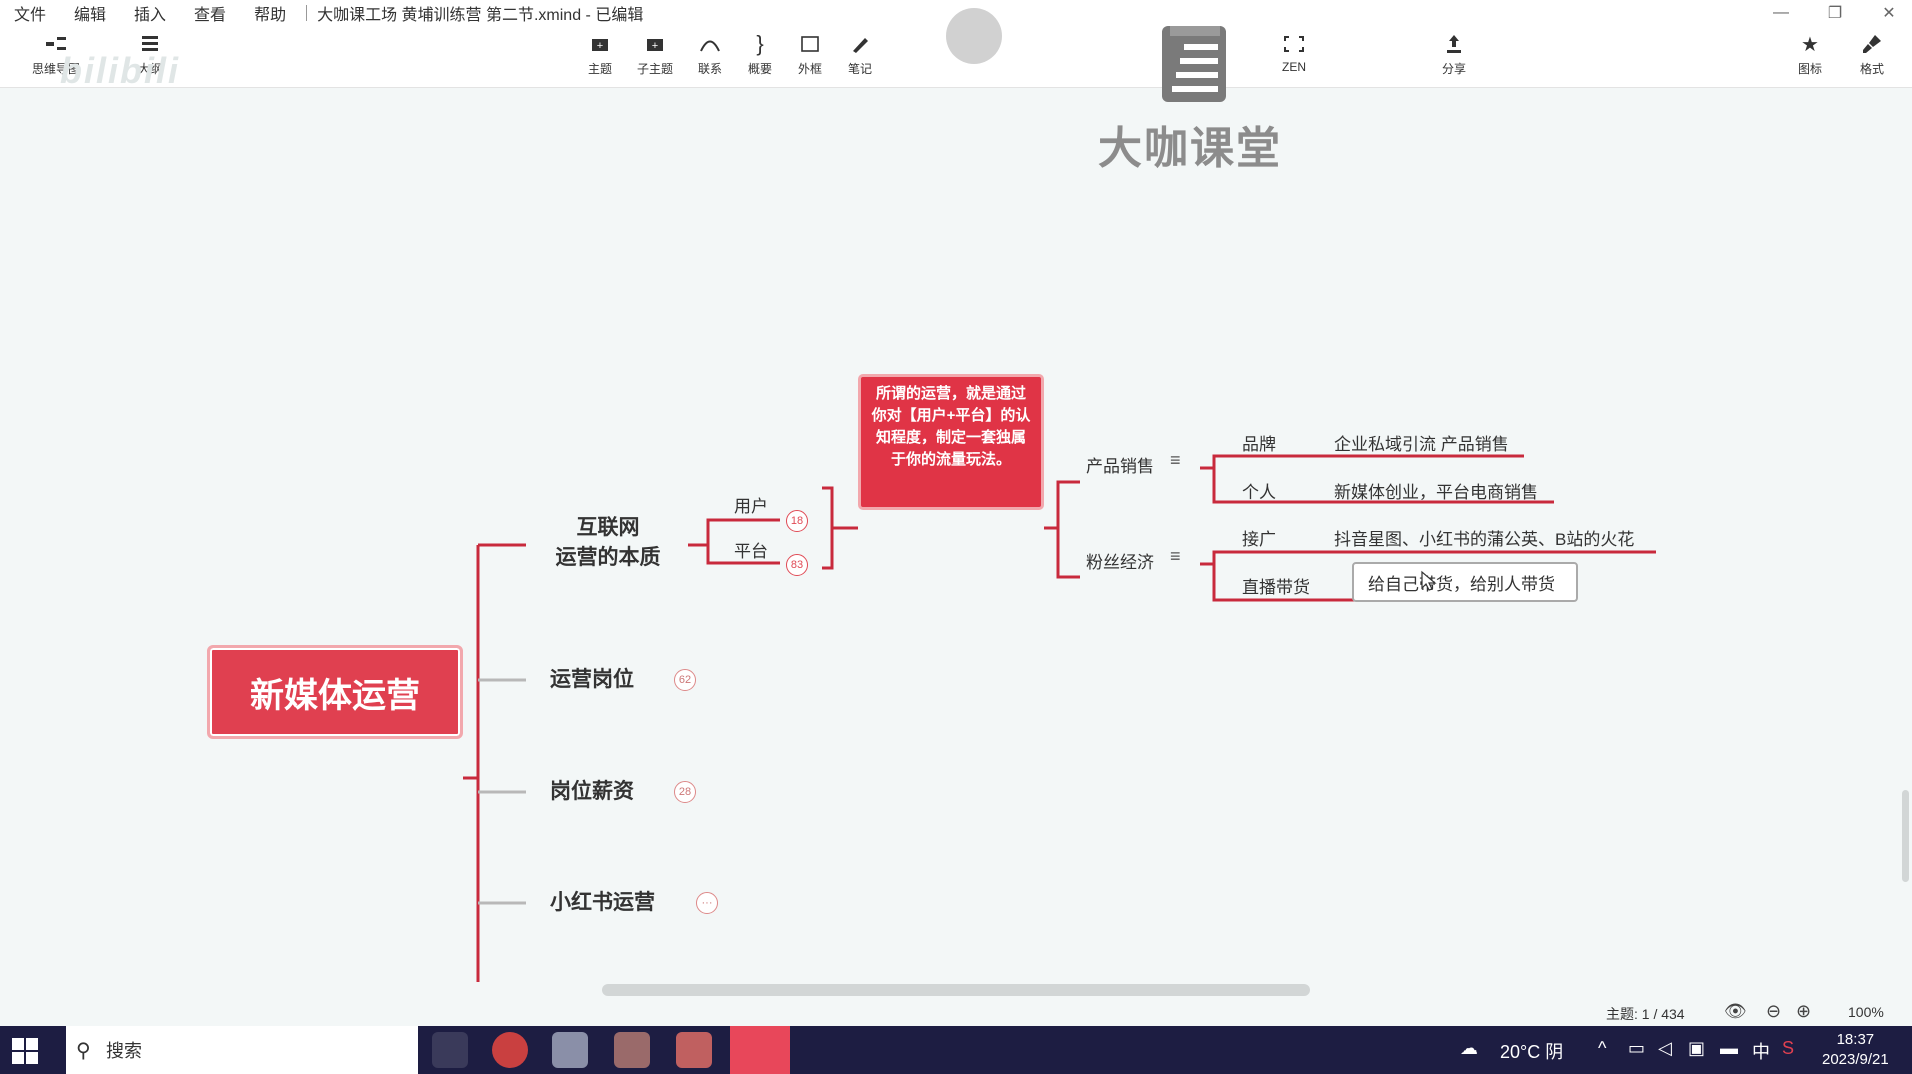 The height and width of the screenshot is (1074, 1912). Describe the element at coordinates (124, 1051) in the screenshot. I see `search-label: 搜索` at that location.